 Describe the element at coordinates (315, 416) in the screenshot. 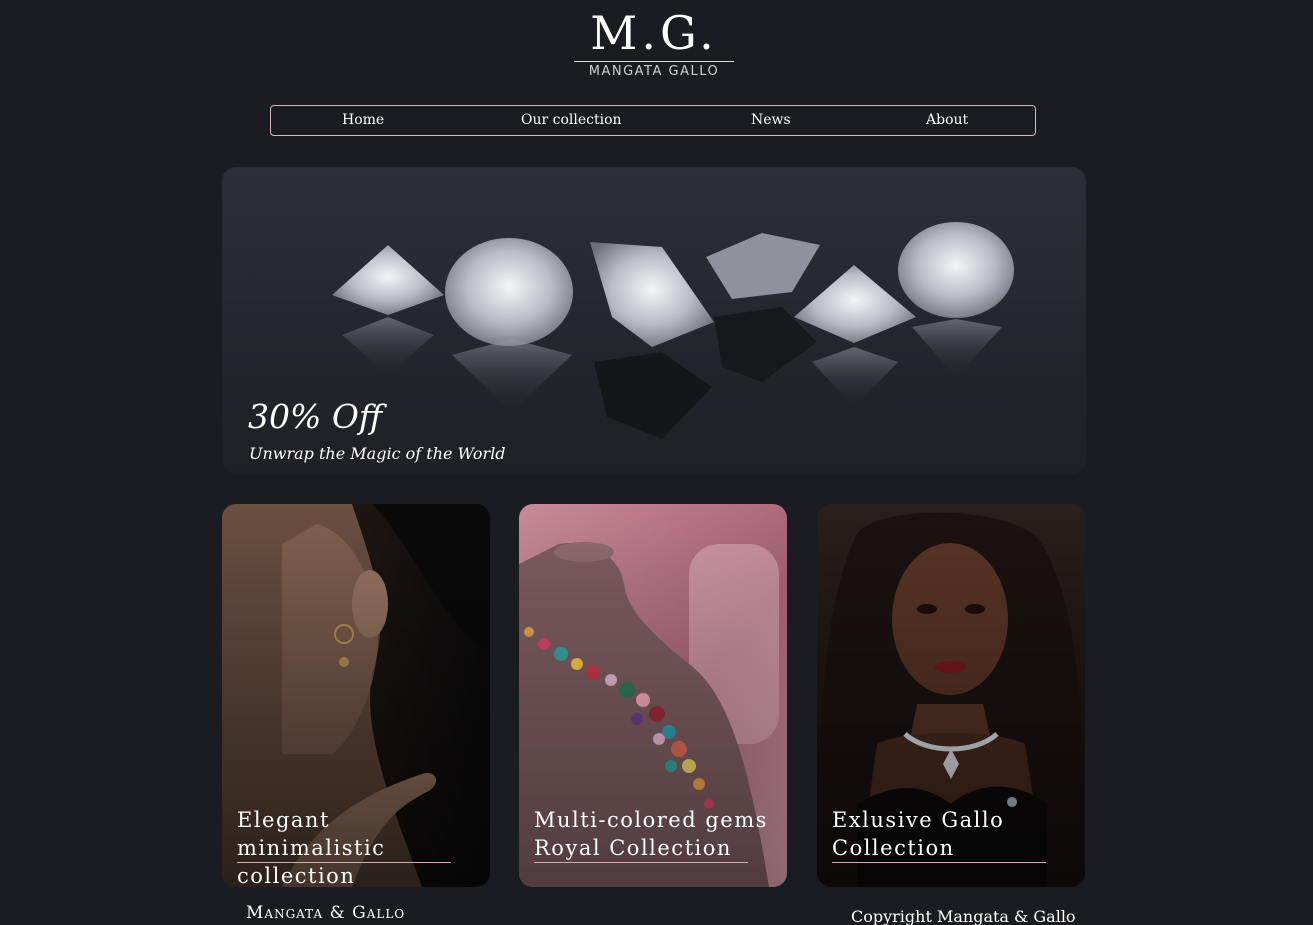

I see `hero-title: 30% Off` at that location.